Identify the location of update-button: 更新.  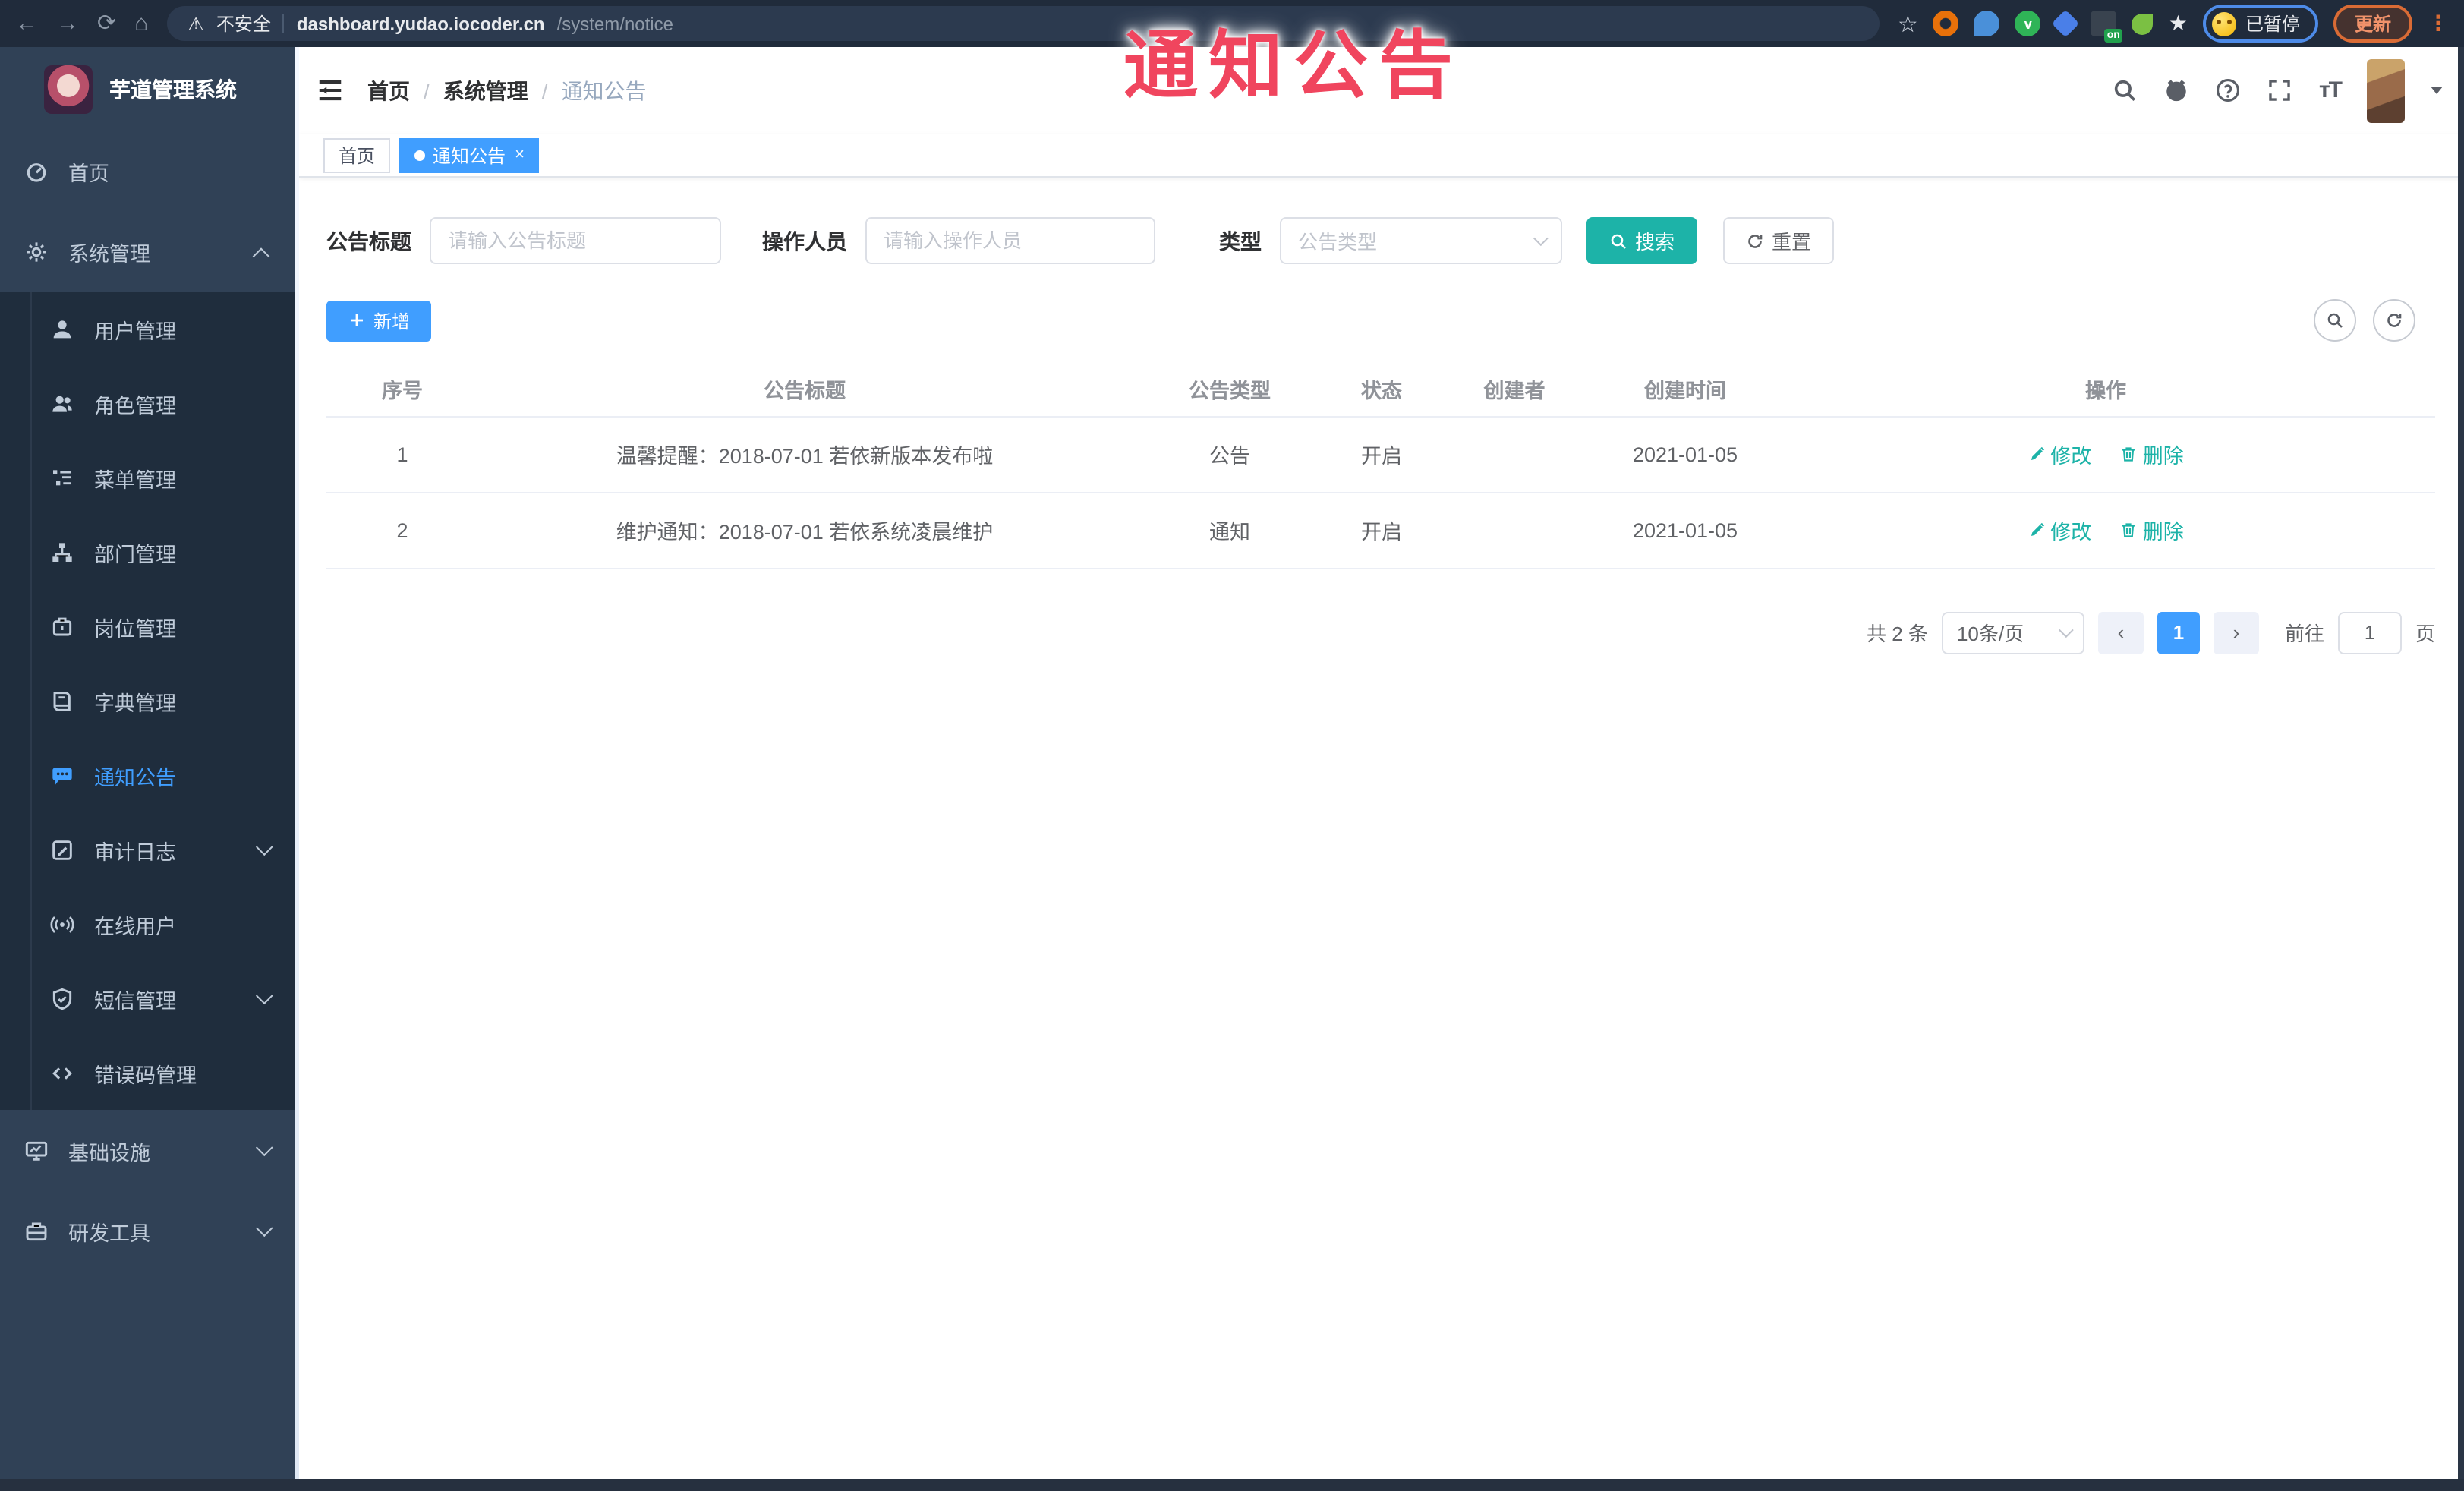
(2373, 24).